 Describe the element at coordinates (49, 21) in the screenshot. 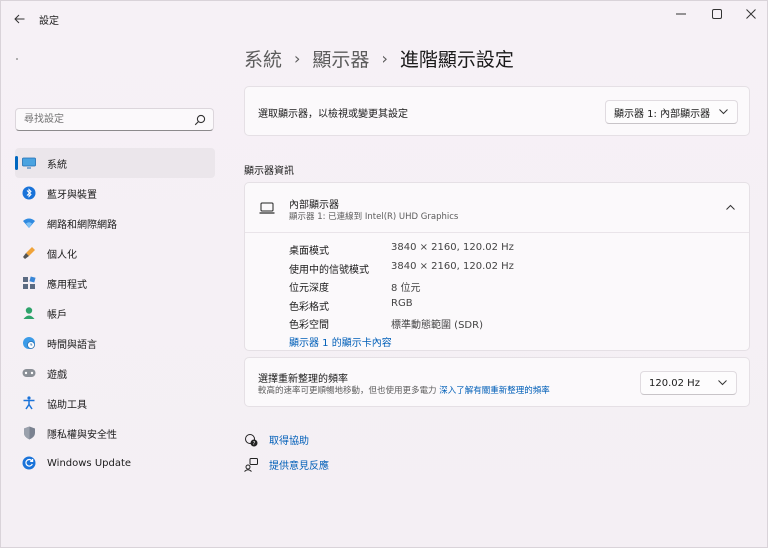

I see `app-title: 設定` at that location.